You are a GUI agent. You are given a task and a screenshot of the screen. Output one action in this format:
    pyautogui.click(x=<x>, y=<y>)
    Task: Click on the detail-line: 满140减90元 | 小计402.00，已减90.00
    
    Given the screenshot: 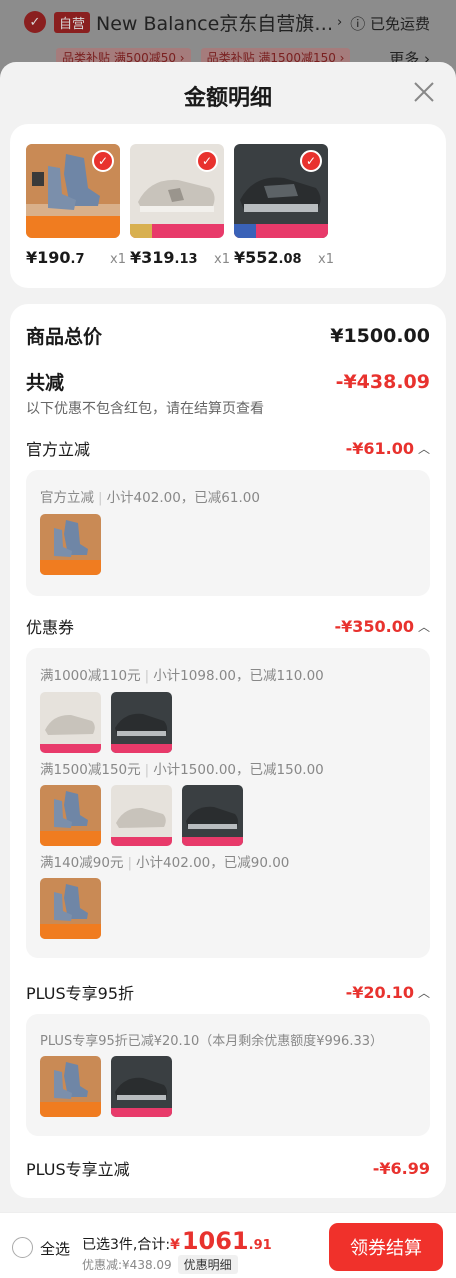 What is the action you would take?
    pyautogui.click(x=165, y=863)
    